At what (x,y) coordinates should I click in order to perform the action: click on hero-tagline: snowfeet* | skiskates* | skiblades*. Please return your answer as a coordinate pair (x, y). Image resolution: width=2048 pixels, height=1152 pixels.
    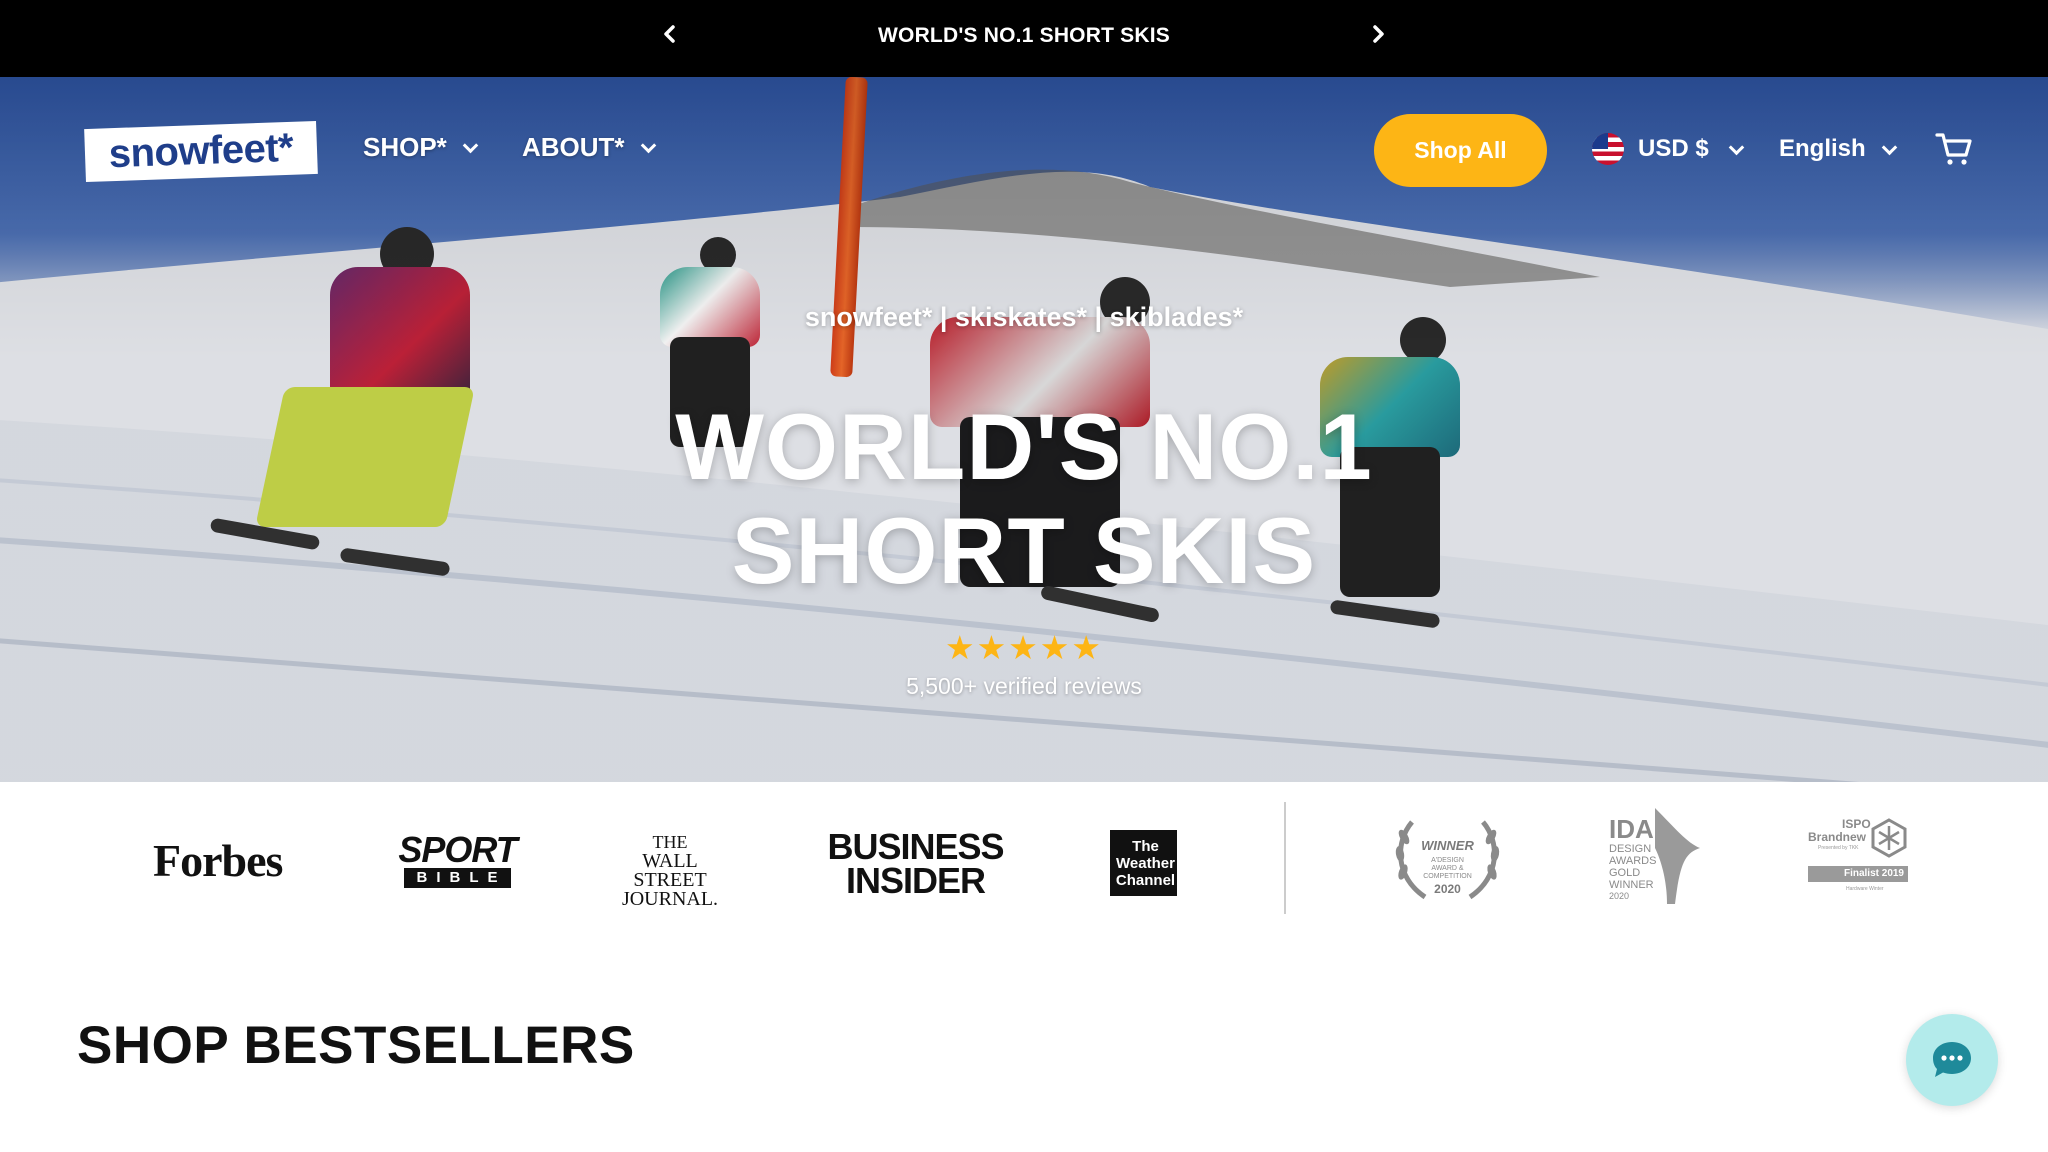
    Looking at the image, I should click on (1024, 317).